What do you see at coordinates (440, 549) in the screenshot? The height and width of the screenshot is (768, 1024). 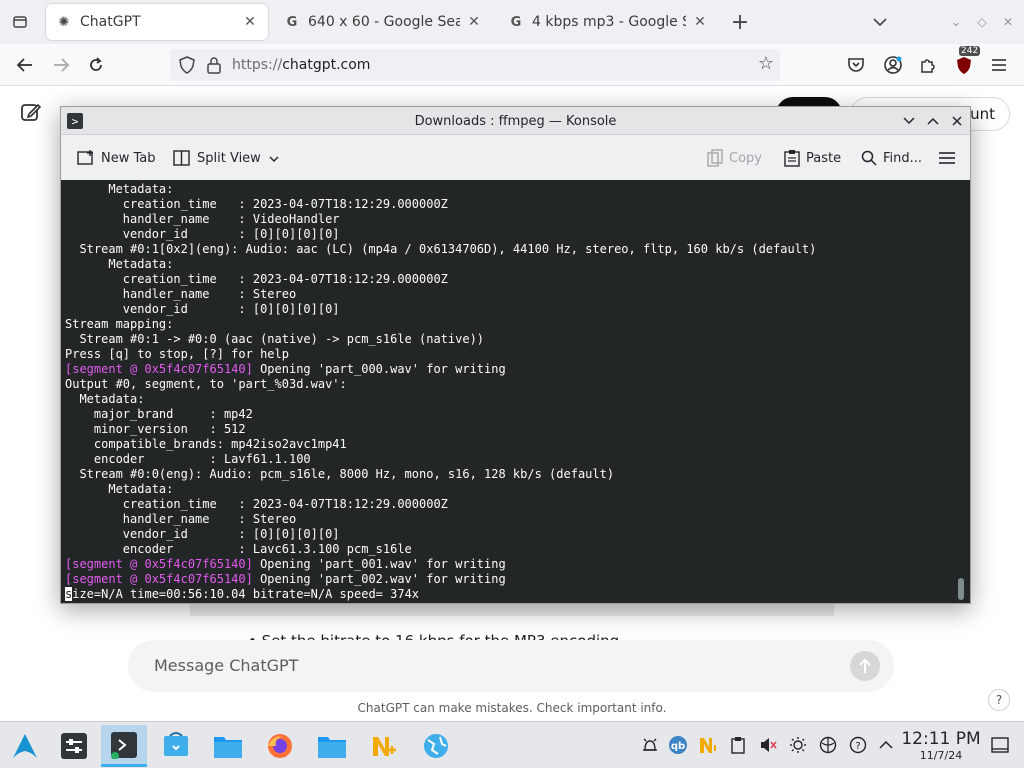 I see `terminal-line: encoder : Lavc61.3.100 pcm_s16le` at bounding box center [440, 549].